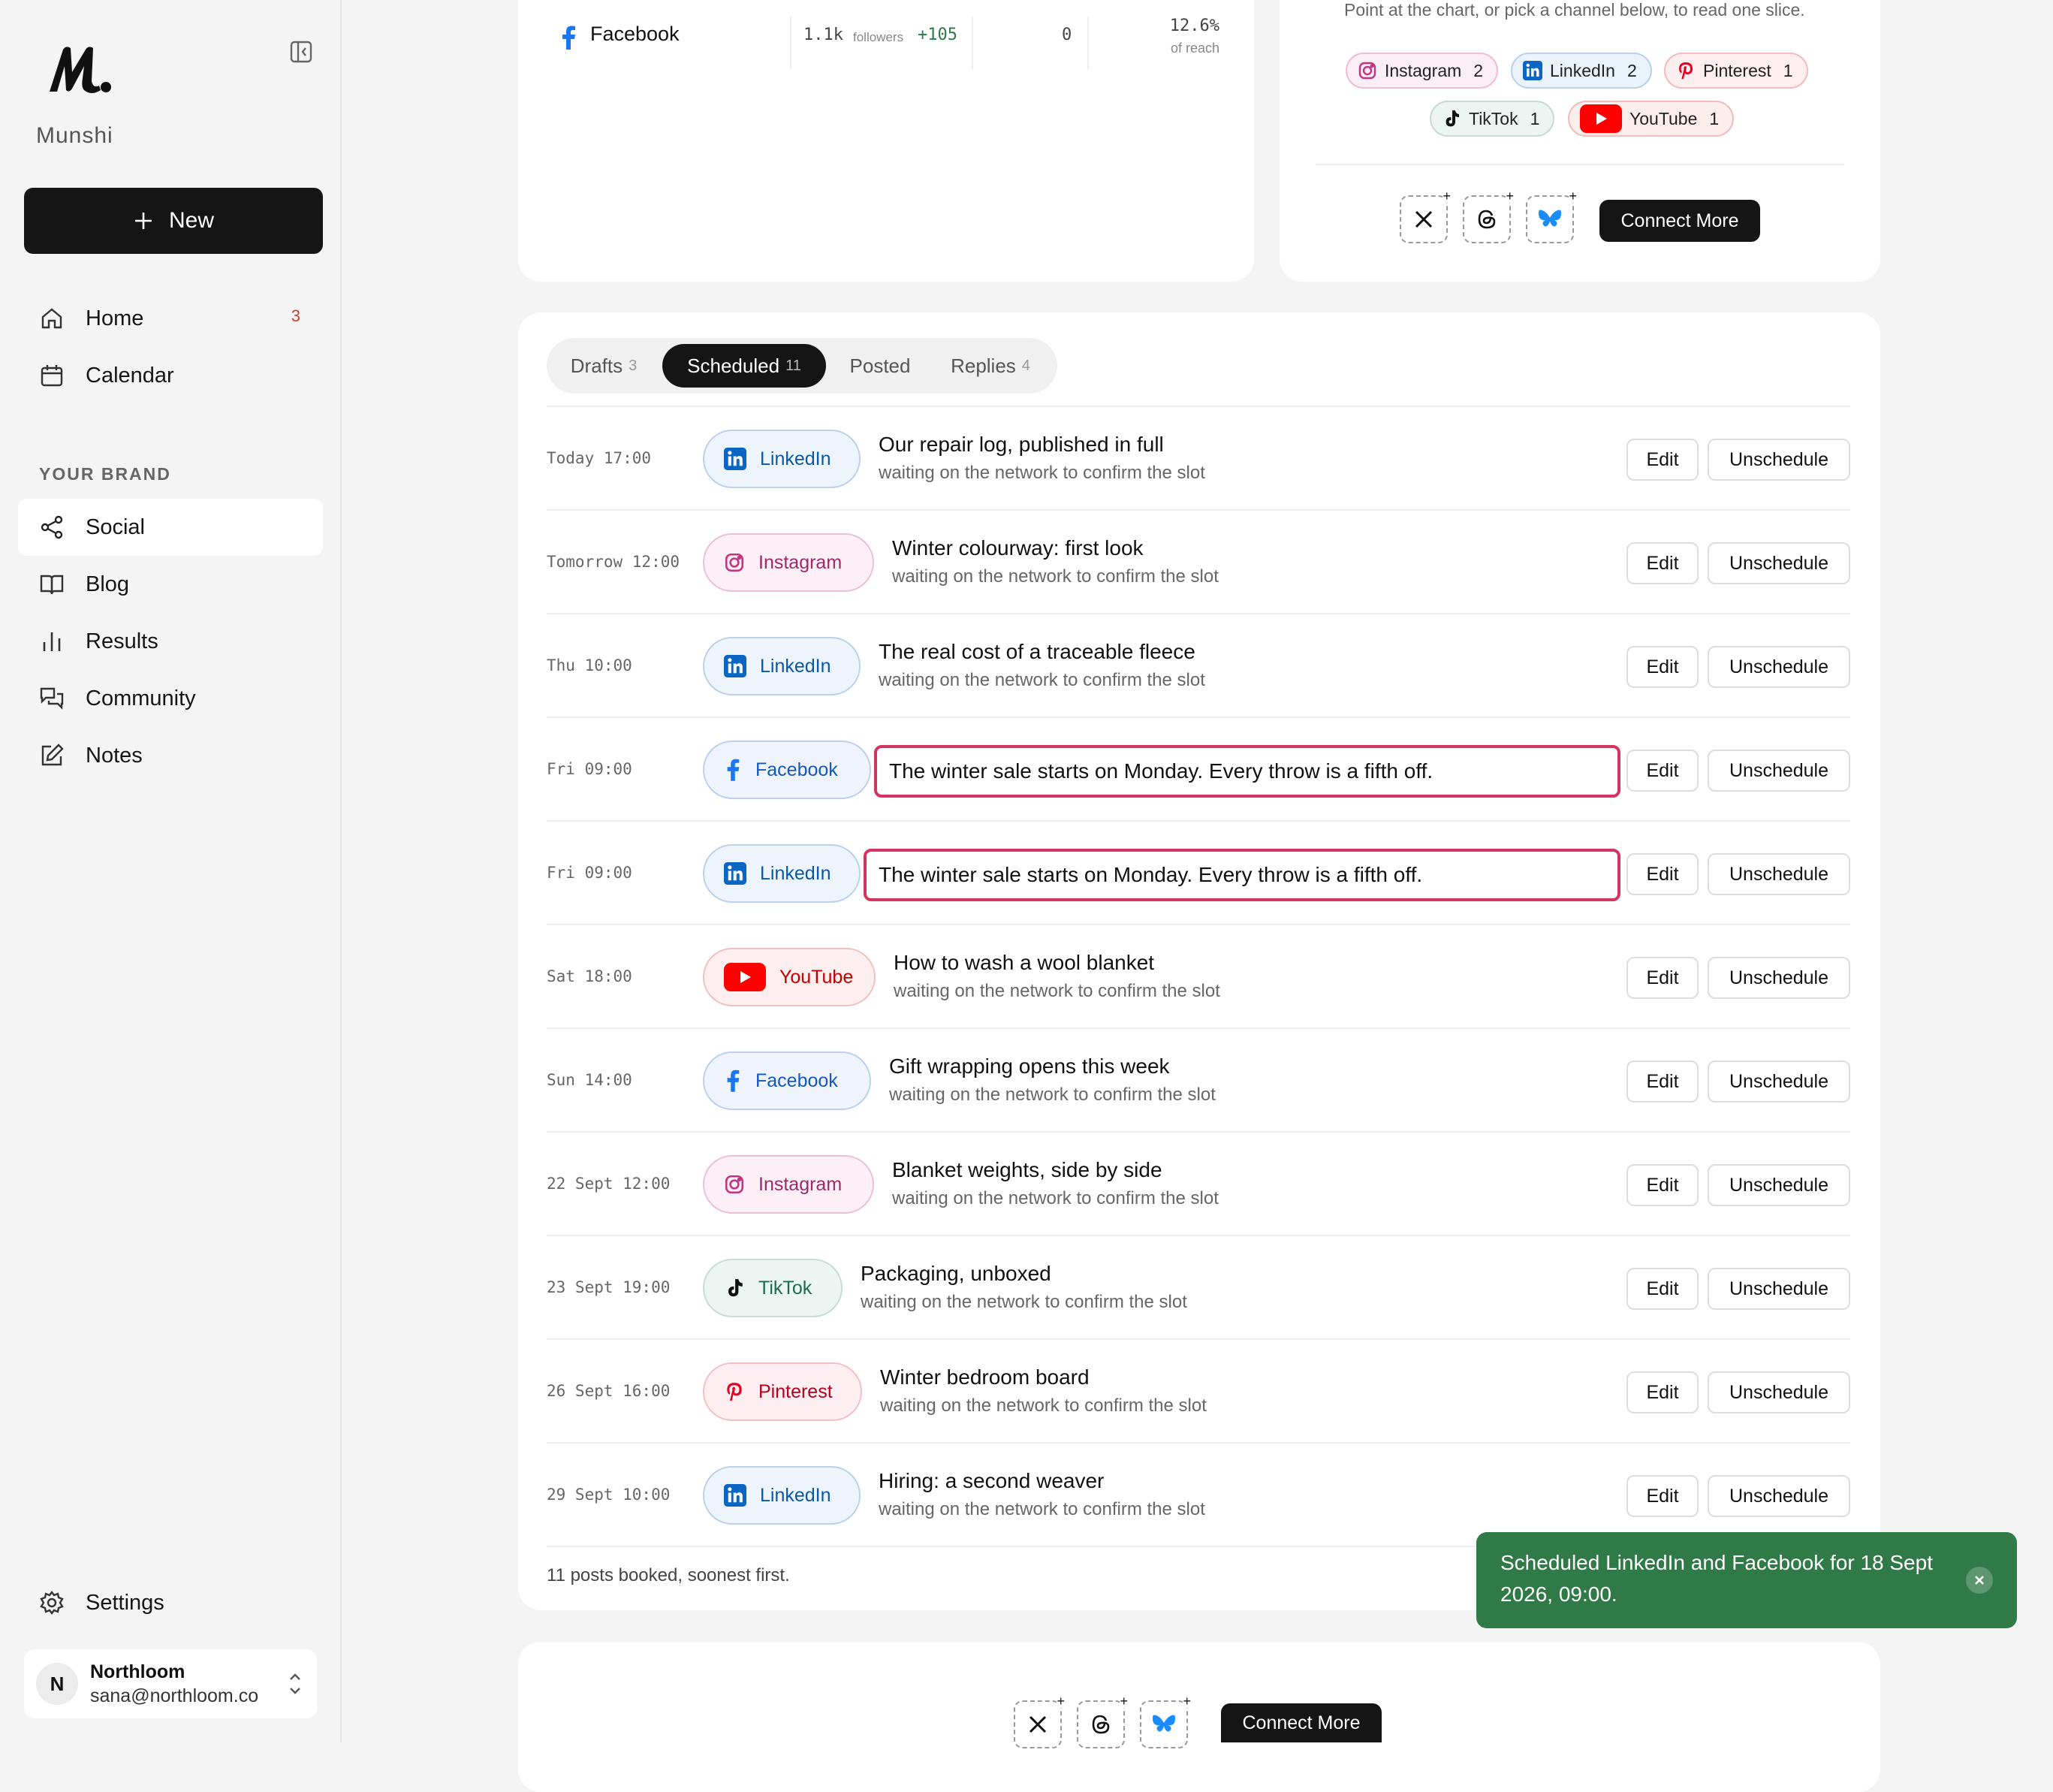 Image resolution: width=2053 pixels, height=1792 pixels. I want to click on brand-name: Munshi, so click(74, 135).